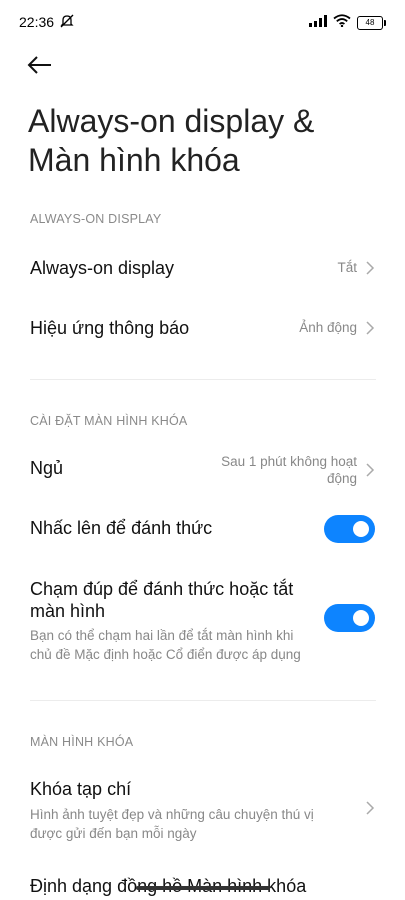  I want to click on setting-title: Hiệu ứng thông báo, so click(110, 328).